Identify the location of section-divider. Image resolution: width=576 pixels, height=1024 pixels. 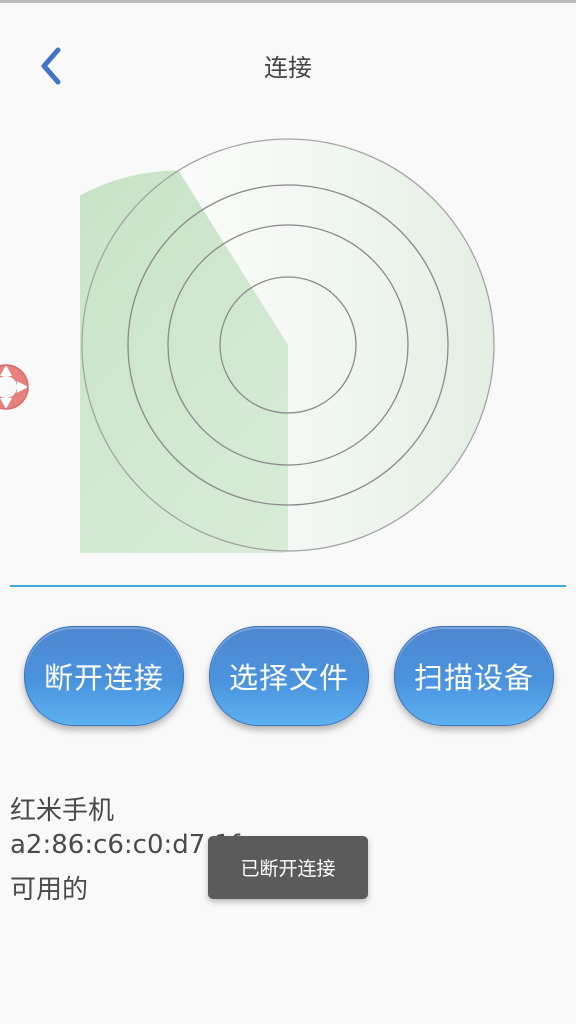
(288, 586).